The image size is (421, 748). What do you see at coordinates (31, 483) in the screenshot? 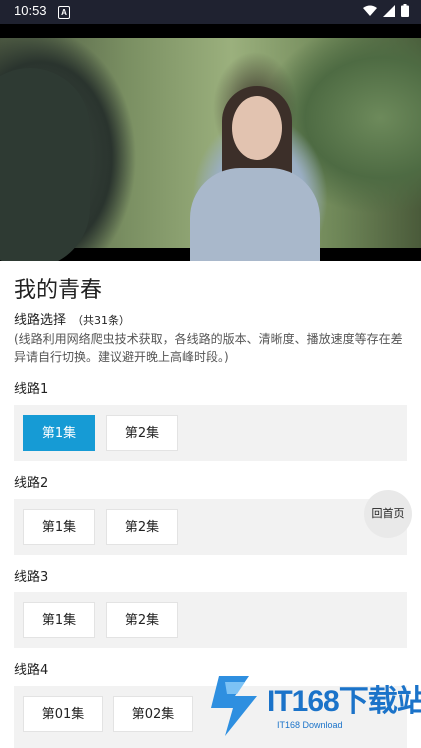
I see `line-label-2: 线路2` at bounding box center [31, 483].